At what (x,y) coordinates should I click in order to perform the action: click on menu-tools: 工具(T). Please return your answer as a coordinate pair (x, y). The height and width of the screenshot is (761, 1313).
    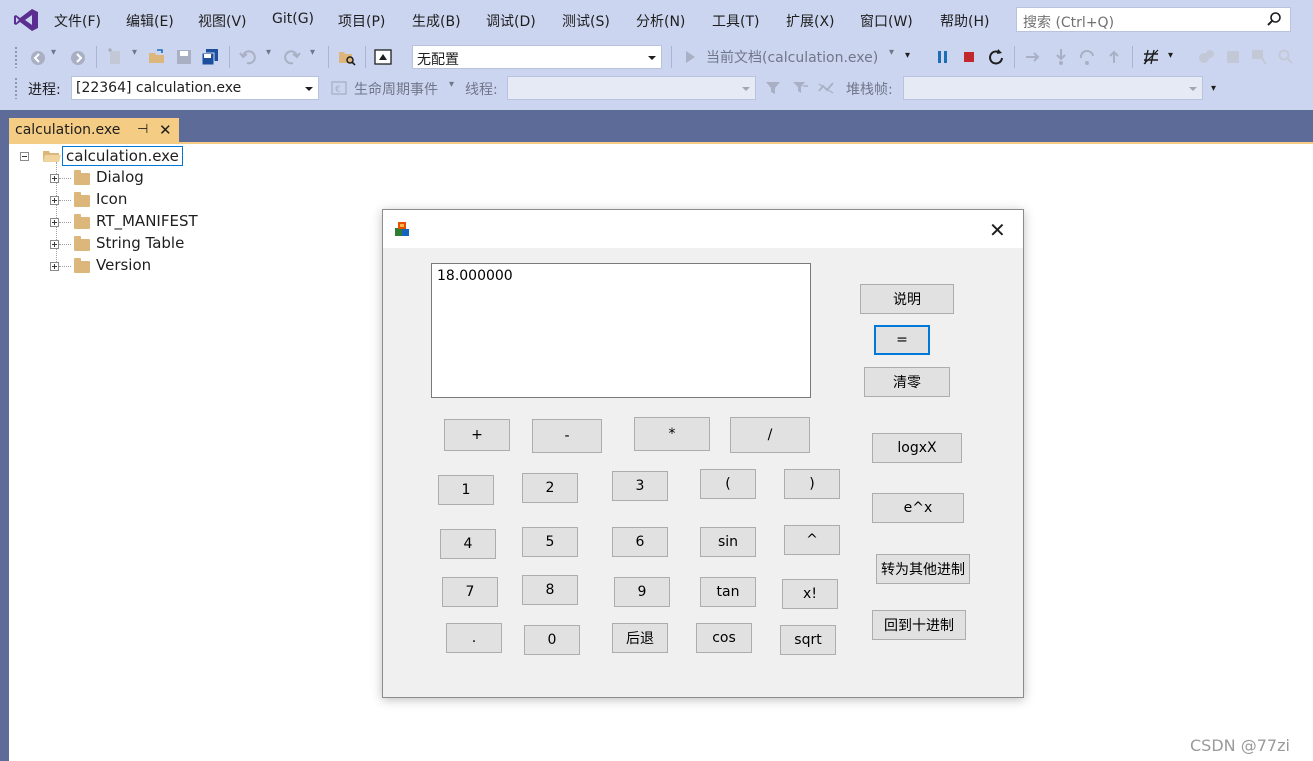
    Looking at the image, I should click on (735, 21).